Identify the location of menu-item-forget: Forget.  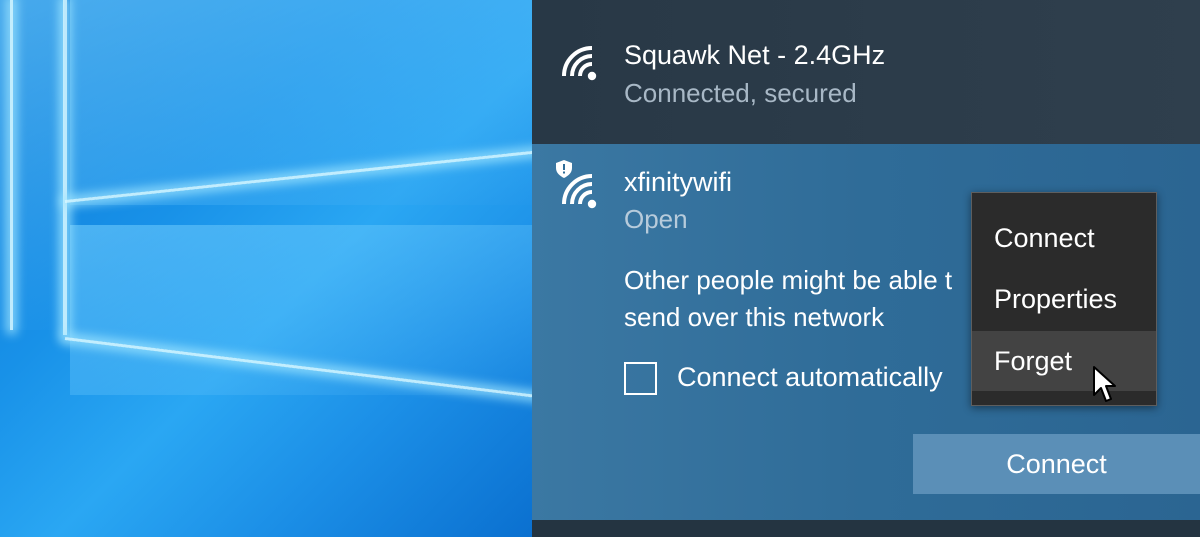
(1064, 361).